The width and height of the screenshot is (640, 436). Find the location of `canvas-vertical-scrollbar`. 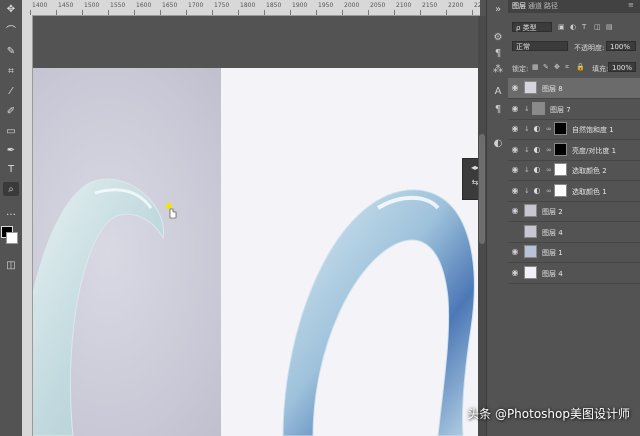

canvas-vertical-scrollbar is located at coordinates (482, 226).